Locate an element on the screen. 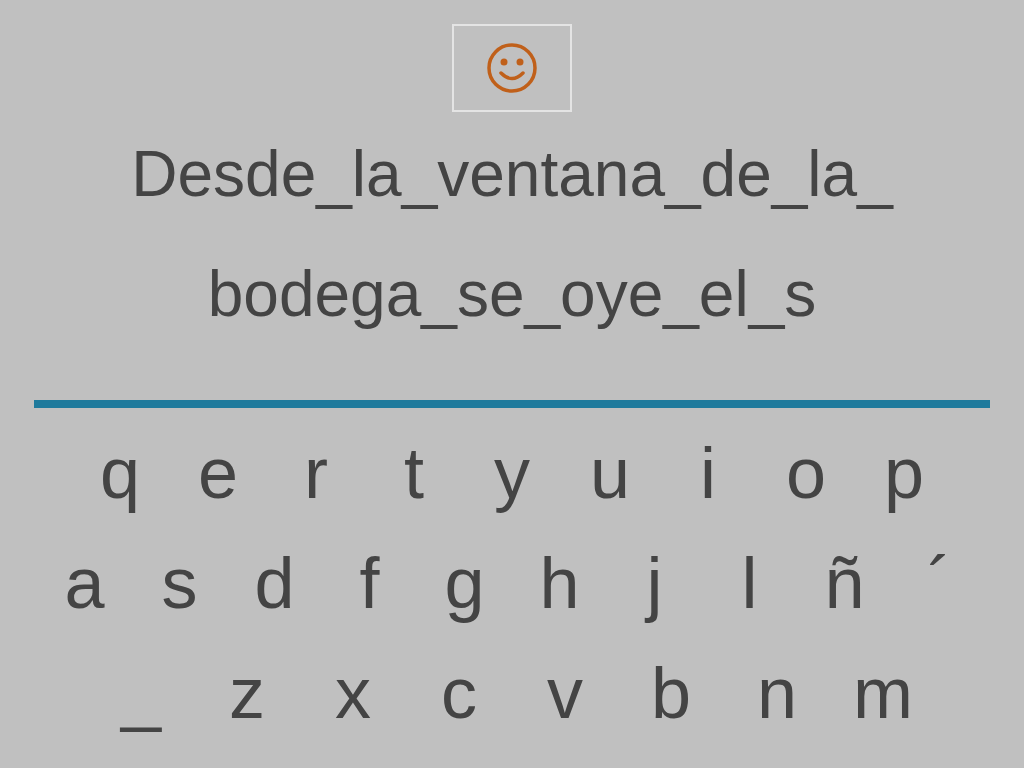  letter-key: g is located at coordinates (464, 583).